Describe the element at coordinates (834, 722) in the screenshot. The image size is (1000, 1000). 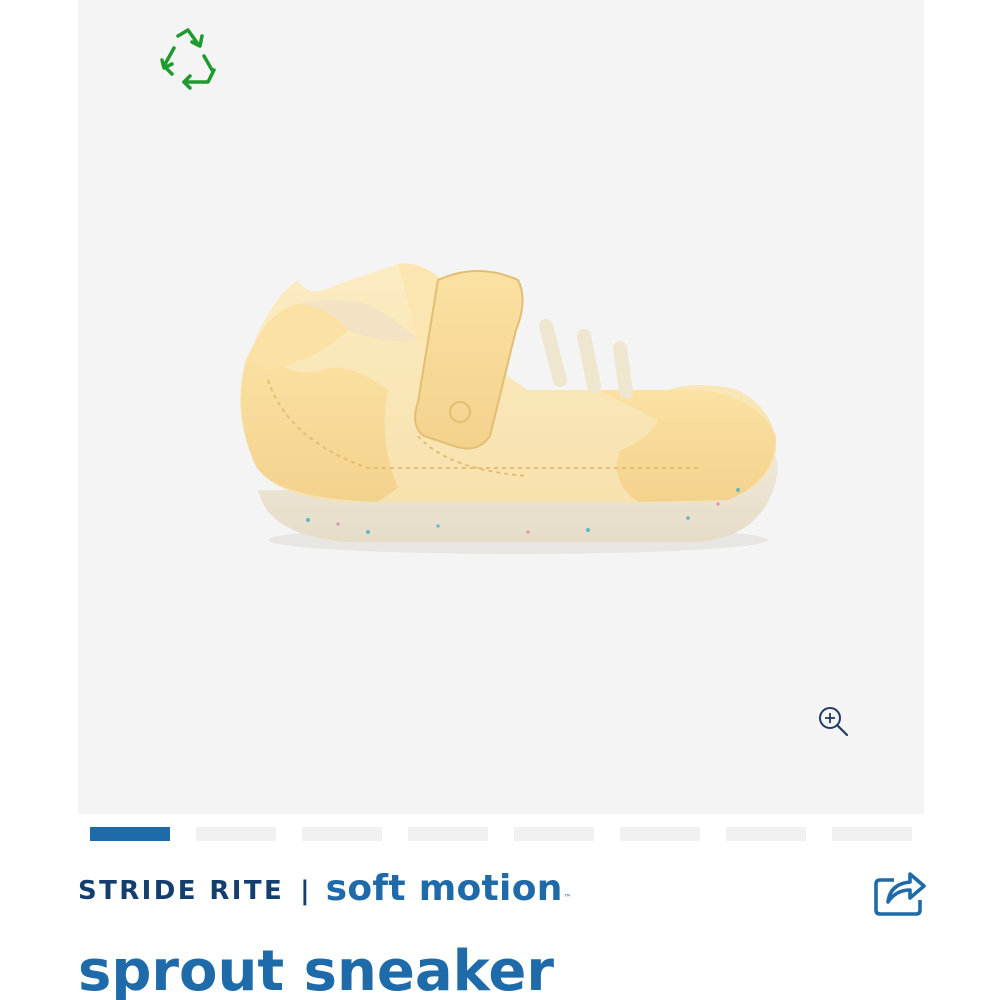
I see `zoom-in-icon` at that location.